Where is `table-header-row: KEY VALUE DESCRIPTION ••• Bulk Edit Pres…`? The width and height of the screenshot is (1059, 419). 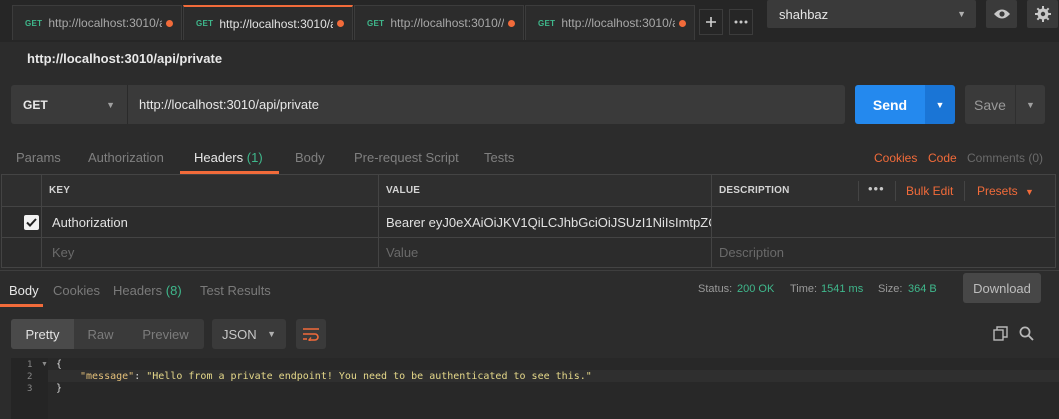 table-header-row: KEY VALUE DESCRIPTION ••• Bulk Edit Pres… is located at coordinates (528, 191).